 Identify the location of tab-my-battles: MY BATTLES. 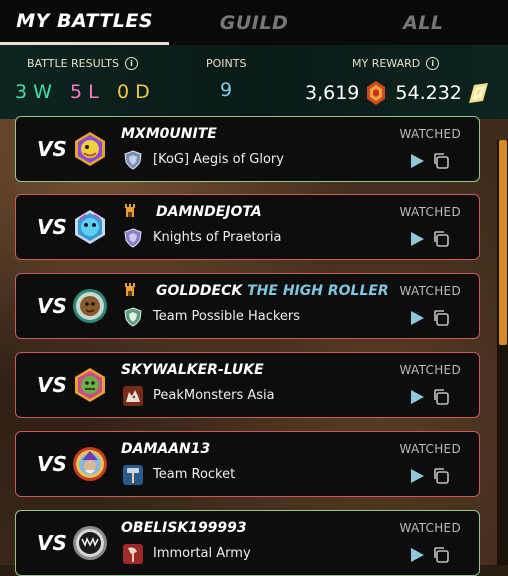
(85, 22).